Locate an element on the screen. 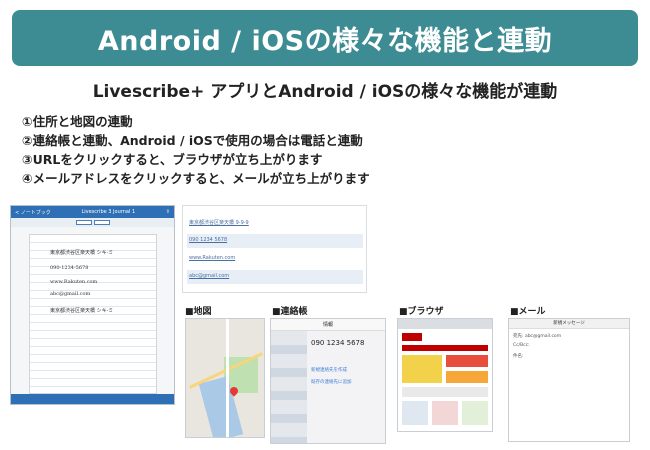 The height and width of the screenshot is (450, 650). title-banner: Android / iOSの様々な機能と連動 is located at coordinates (325, 38).